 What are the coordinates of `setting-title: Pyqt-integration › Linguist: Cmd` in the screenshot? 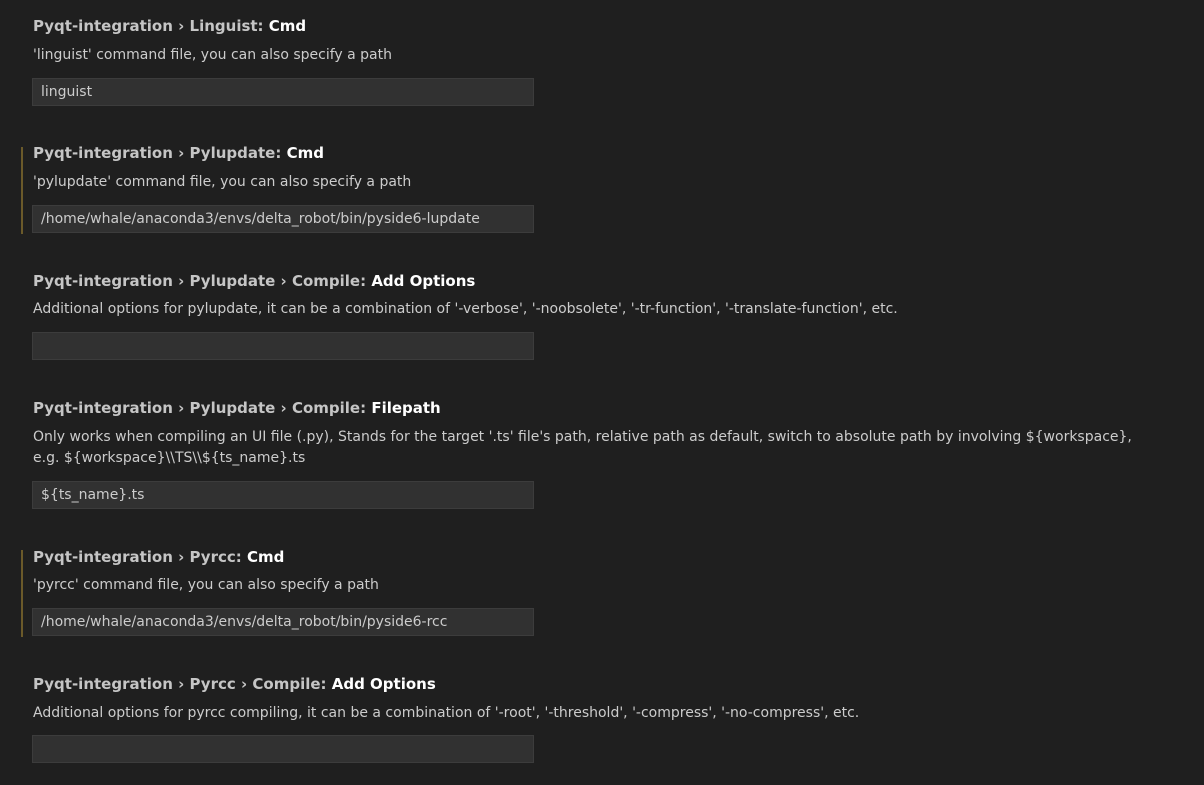 It's located at (169, 26).